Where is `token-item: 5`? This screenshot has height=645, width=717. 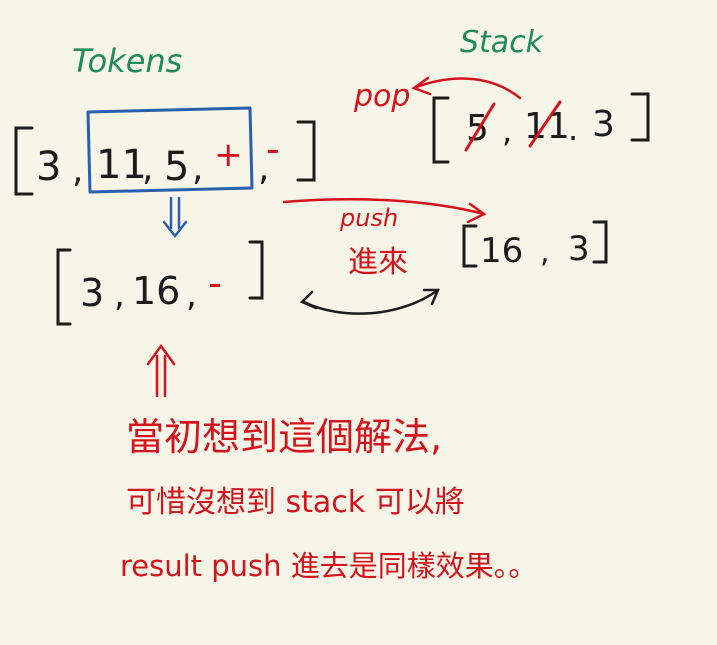 token-item: 5 is located at coordinates (176, 167).